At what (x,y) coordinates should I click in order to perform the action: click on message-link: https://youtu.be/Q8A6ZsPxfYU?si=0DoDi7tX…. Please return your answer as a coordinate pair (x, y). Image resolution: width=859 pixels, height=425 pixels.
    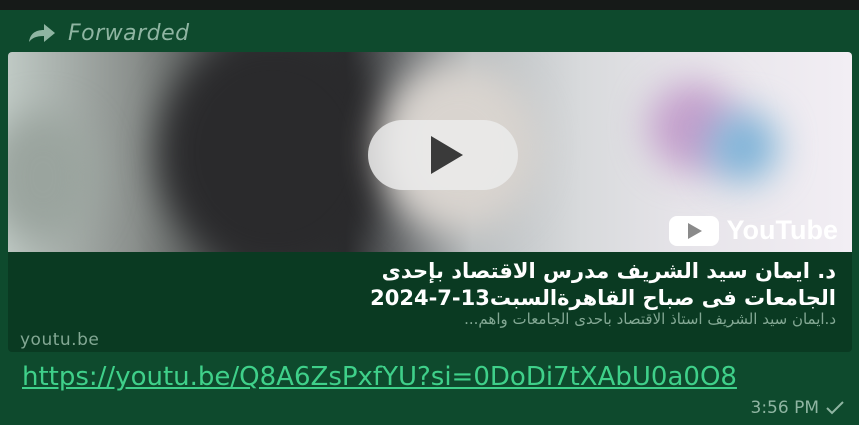
    Looking at the image, I should click on (392, 377).